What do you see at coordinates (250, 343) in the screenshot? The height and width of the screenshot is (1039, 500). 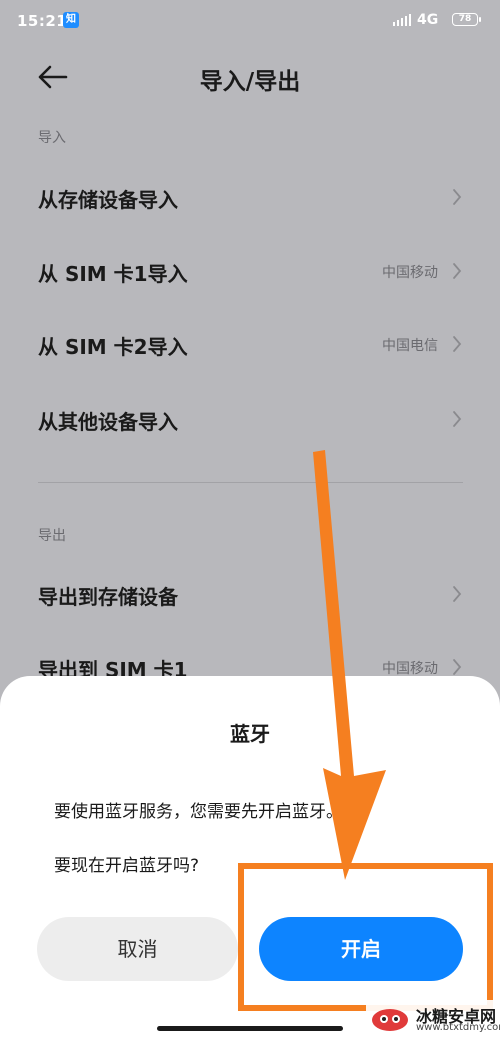 I see `import-from-sim2-row: 从 SIM 卡2导入 中国电信` at bounding box center [250, 343].